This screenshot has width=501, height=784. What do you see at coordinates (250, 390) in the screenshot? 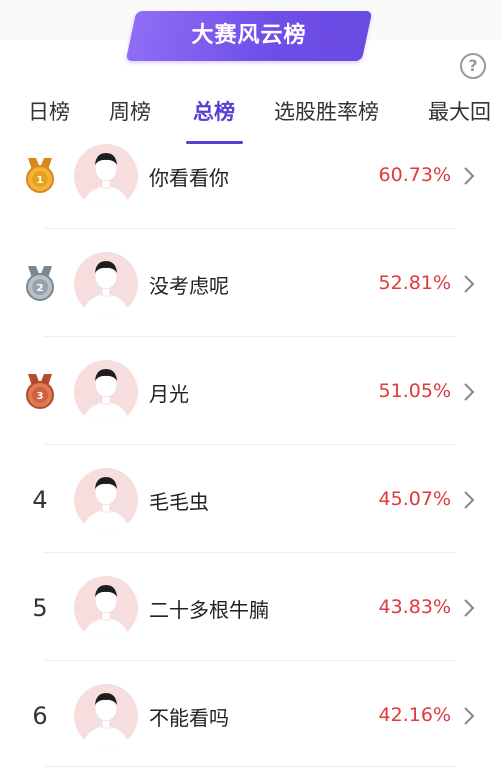
I see `list-item: 3 月光 51.05%` at bounding box center [250, 390].